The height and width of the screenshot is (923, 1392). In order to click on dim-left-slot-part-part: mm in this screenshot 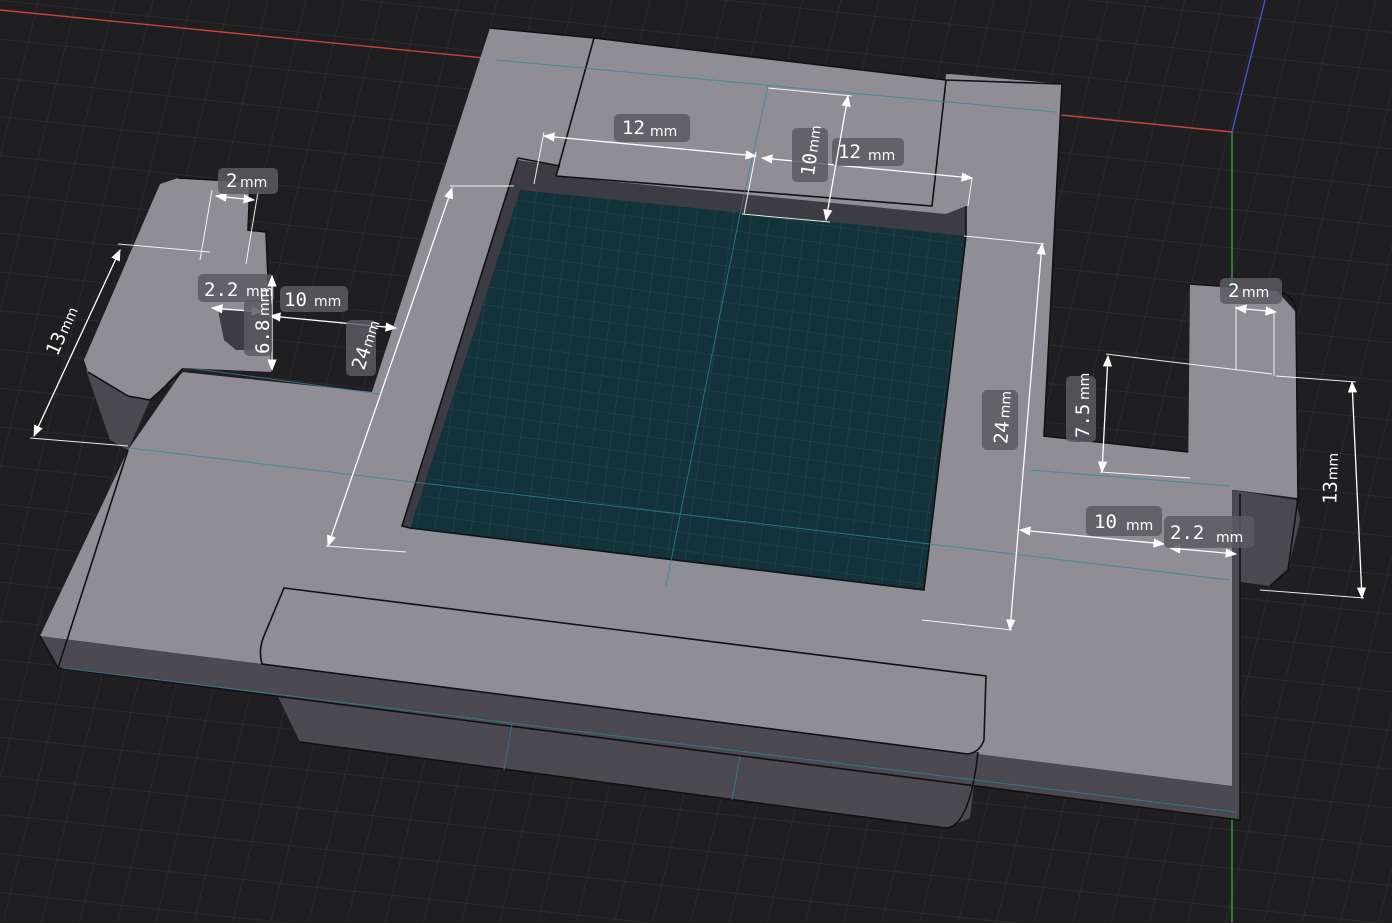, I will do `click(265, 302)`.